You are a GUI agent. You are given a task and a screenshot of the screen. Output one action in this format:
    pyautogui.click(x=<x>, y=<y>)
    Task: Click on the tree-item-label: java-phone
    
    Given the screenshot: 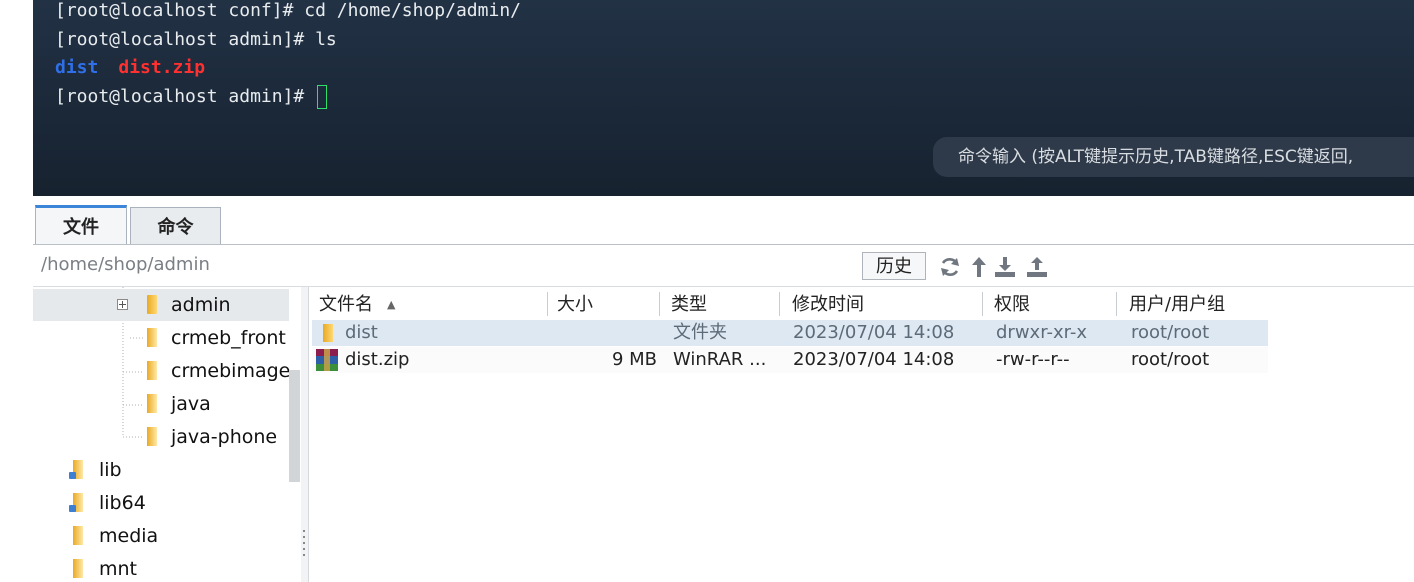 What is the action you would take?
    pyautogui.click(x=224, y=437)
    